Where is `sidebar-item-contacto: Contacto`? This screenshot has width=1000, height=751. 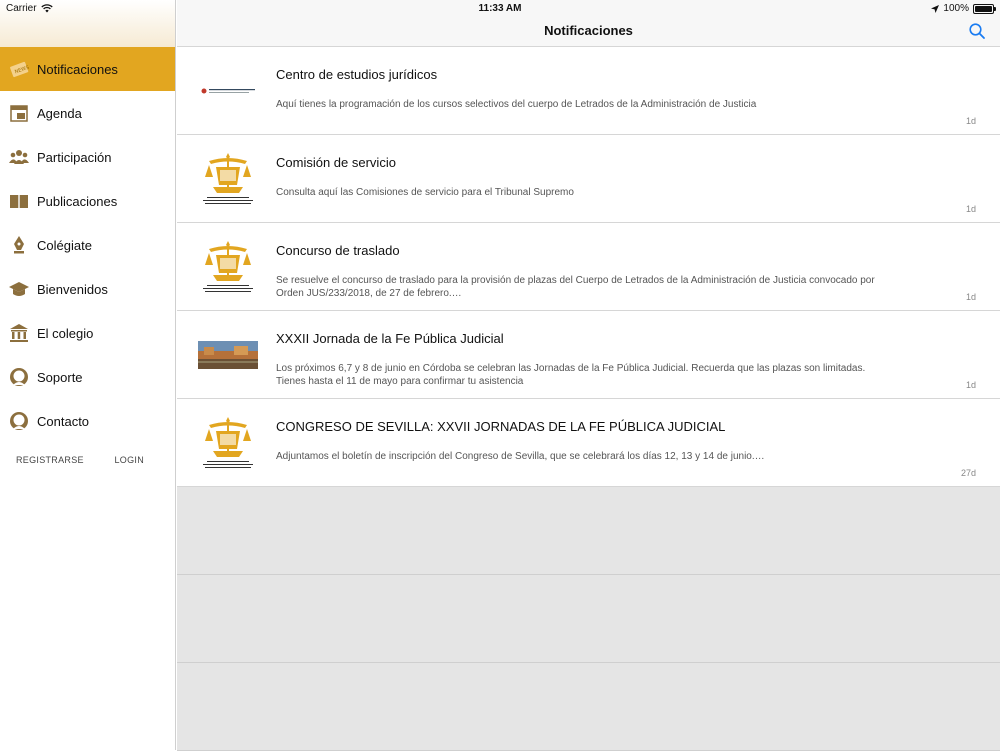
sidebar-item-contacto: Contacto is located at coordinates (87, 421).